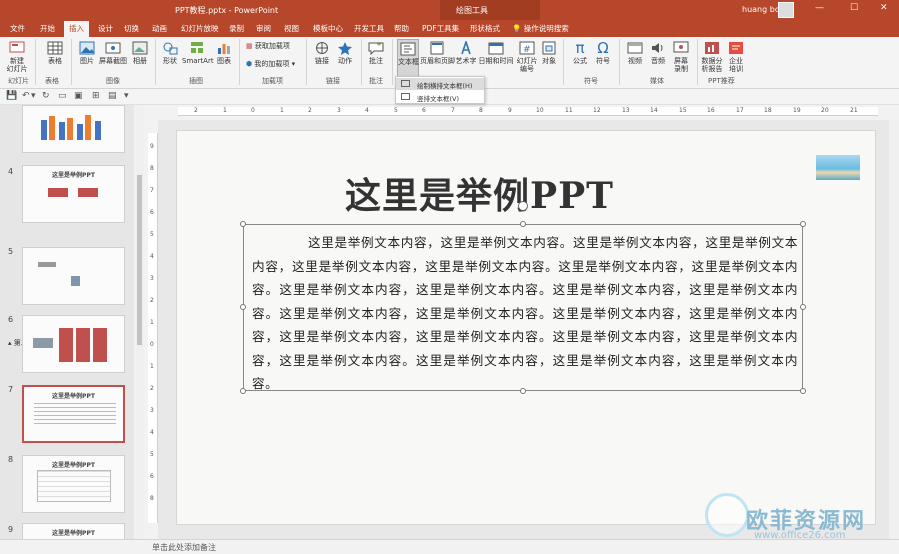 Image resolution: width=899 pixels, height=554 pixels. Describe the element at coordinates (681, 65) in the screenshot. I see `screen-recording-label: 屏幕 录制` at that location.